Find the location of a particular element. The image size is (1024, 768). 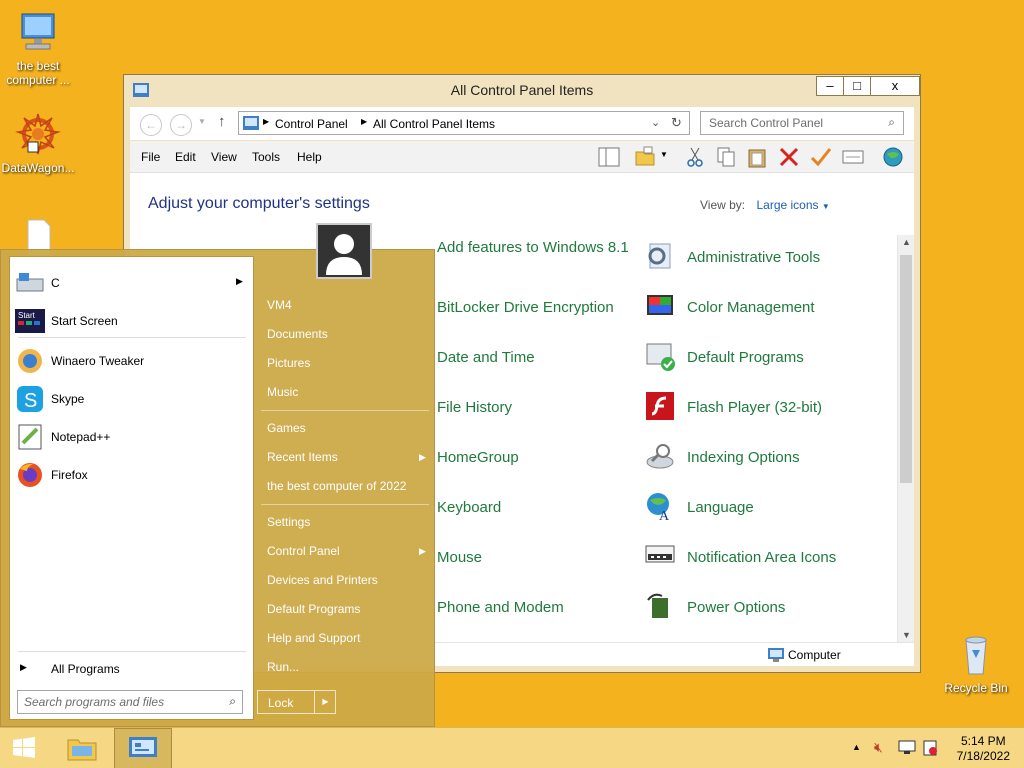

program-notepadpp: Notepad++ is located at coordinates (130, 437).